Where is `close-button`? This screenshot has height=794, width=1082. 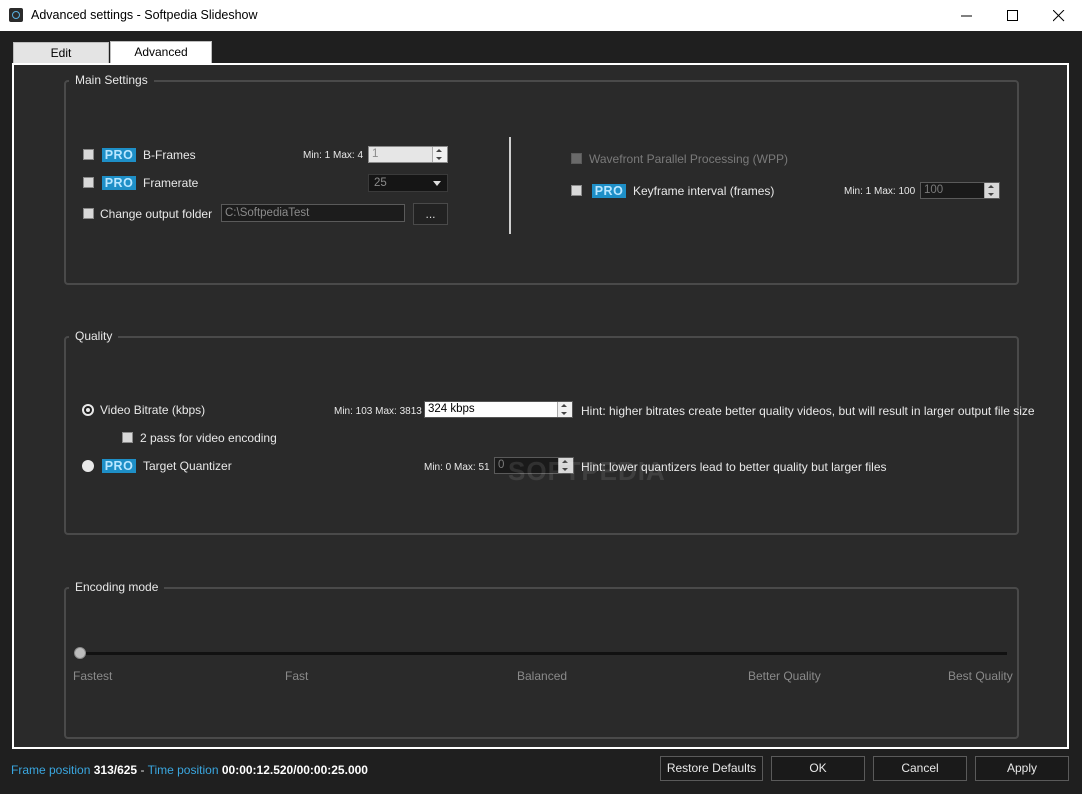 close-button is located at coordinates (1059, 15).